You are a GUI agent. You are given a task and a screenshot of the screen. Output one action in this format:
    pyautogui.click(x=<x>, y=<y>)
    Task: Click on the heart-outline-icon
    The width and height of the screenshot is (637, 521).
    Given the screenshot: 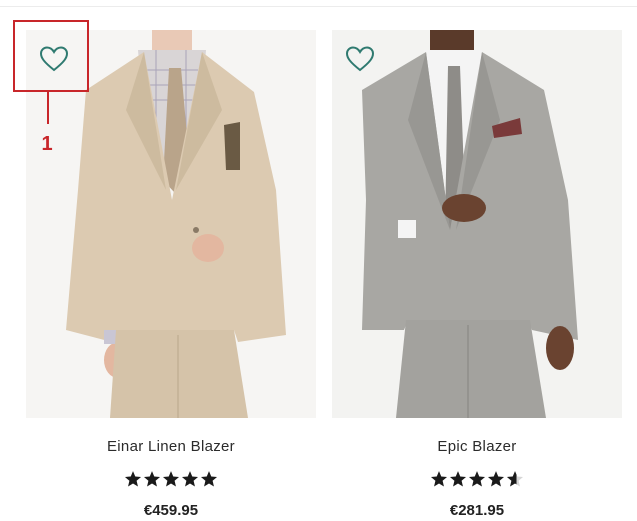 What is the action you would take?
    pyautogui.click(x=360, y=59)
    